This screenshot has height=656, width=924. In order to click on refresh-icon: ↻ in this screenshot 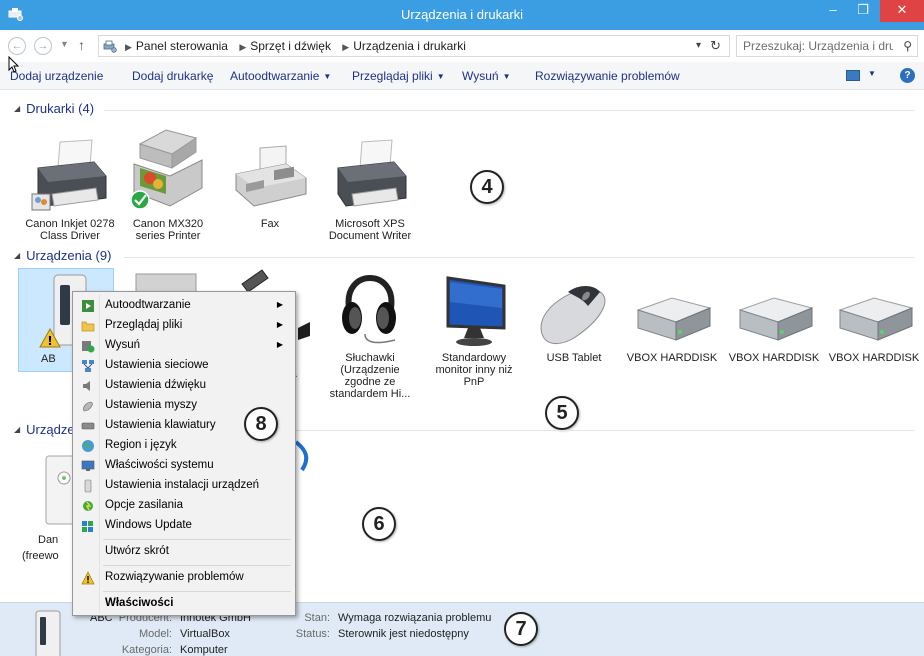, I will do `click(715, 46)`.